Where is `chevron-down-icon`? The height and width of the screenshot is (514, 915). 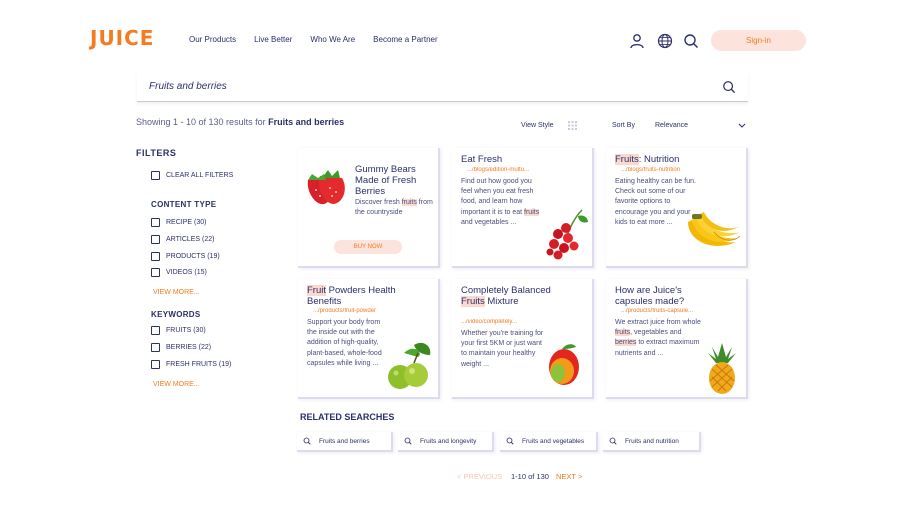 chevron-down-icon is located at coordinates (742, 125).